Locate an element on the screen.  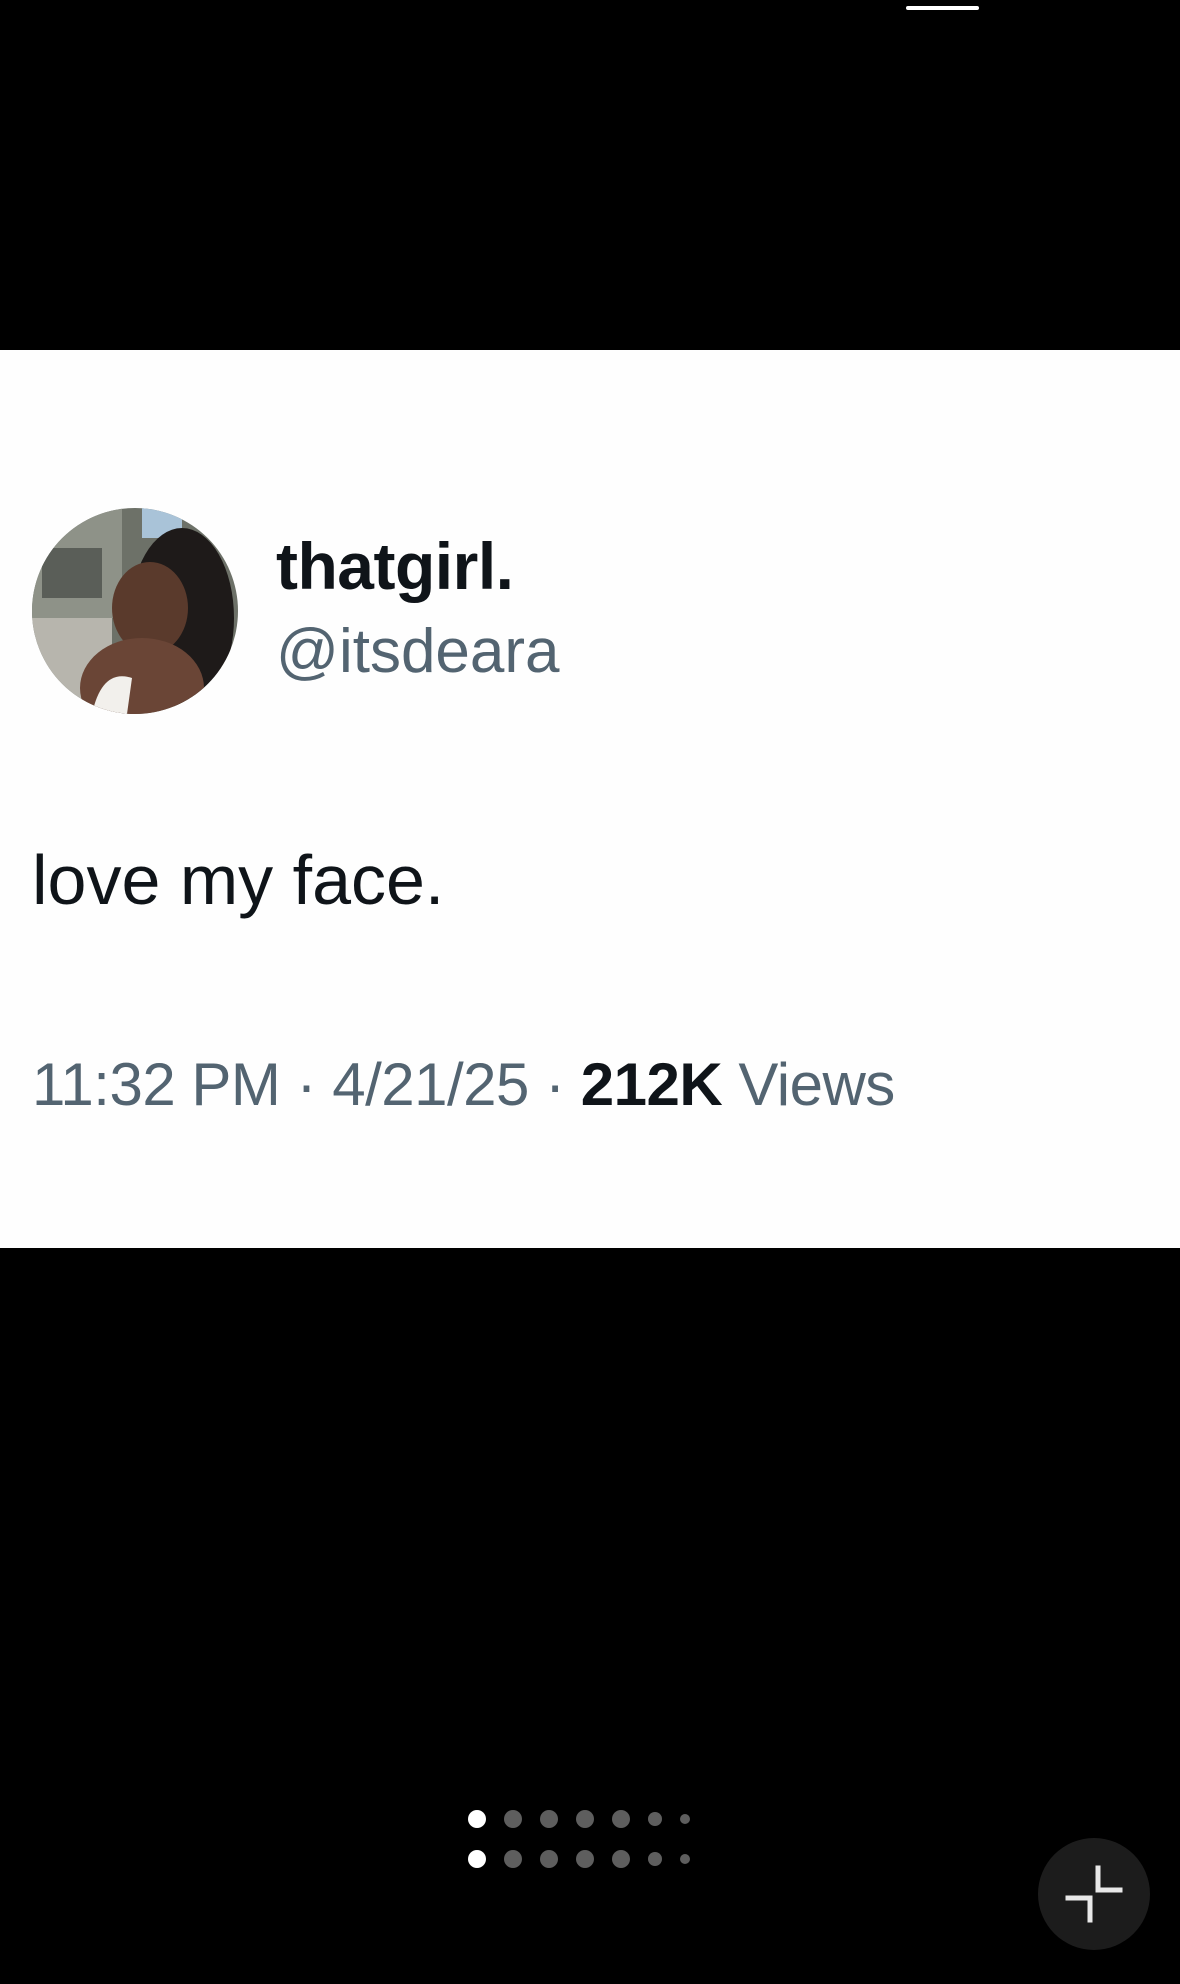
tweet-time: 11:32 PM is located at coordinates (156, 1084).